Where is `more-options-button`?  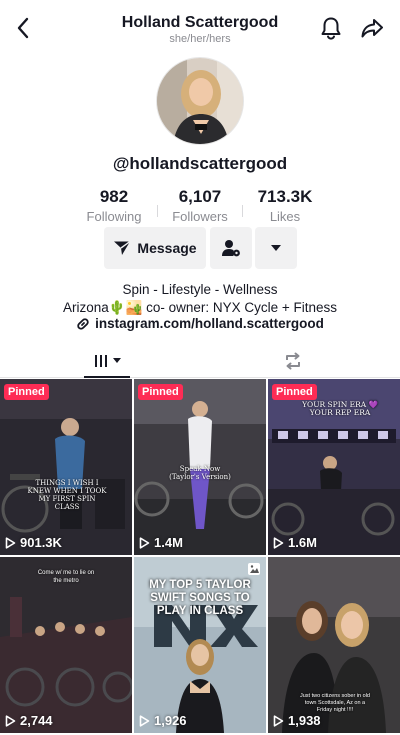 more-options-button is located at coordinates (276, 248).